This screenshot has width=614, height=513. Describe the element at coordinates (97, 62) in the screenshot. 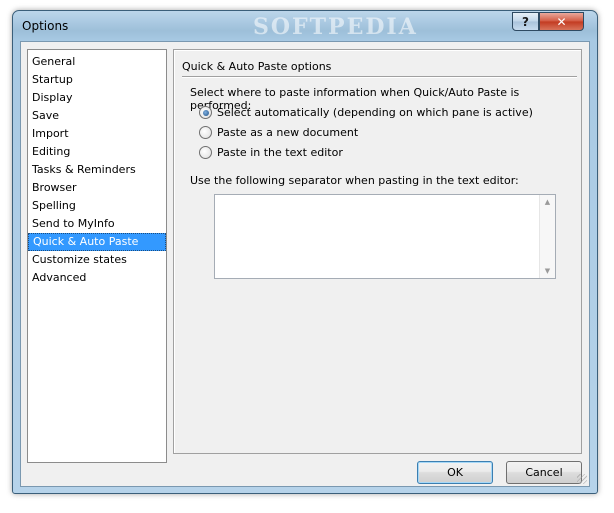

I see `nav-item-general: General` at that location.